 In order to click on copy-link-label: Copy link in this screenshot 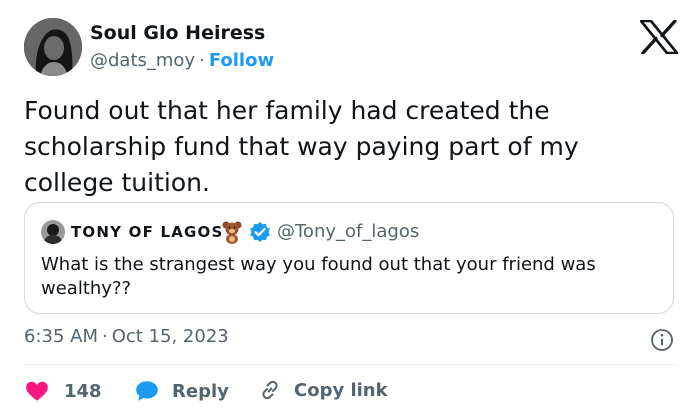, I will do `click(341, 390)`.